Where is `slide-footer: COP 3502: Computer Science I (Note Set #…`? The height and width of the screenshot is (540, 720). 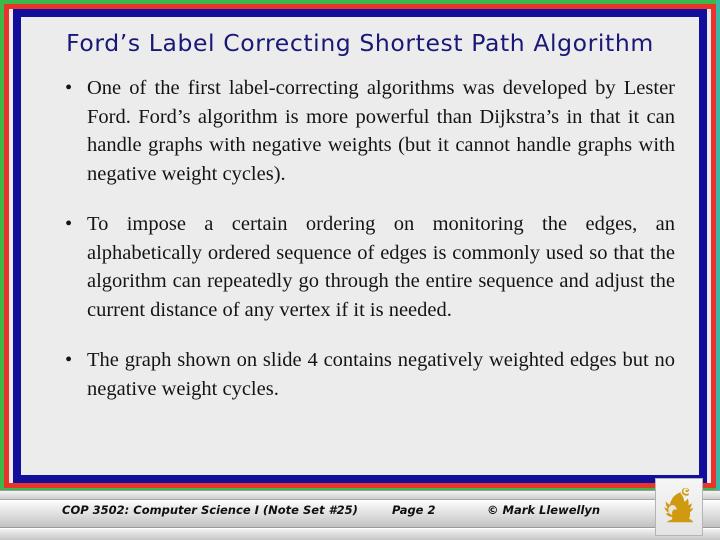 slide-footer: COP 3502: Computer Science I (Note Set #… is located at coordinates (360, 515).